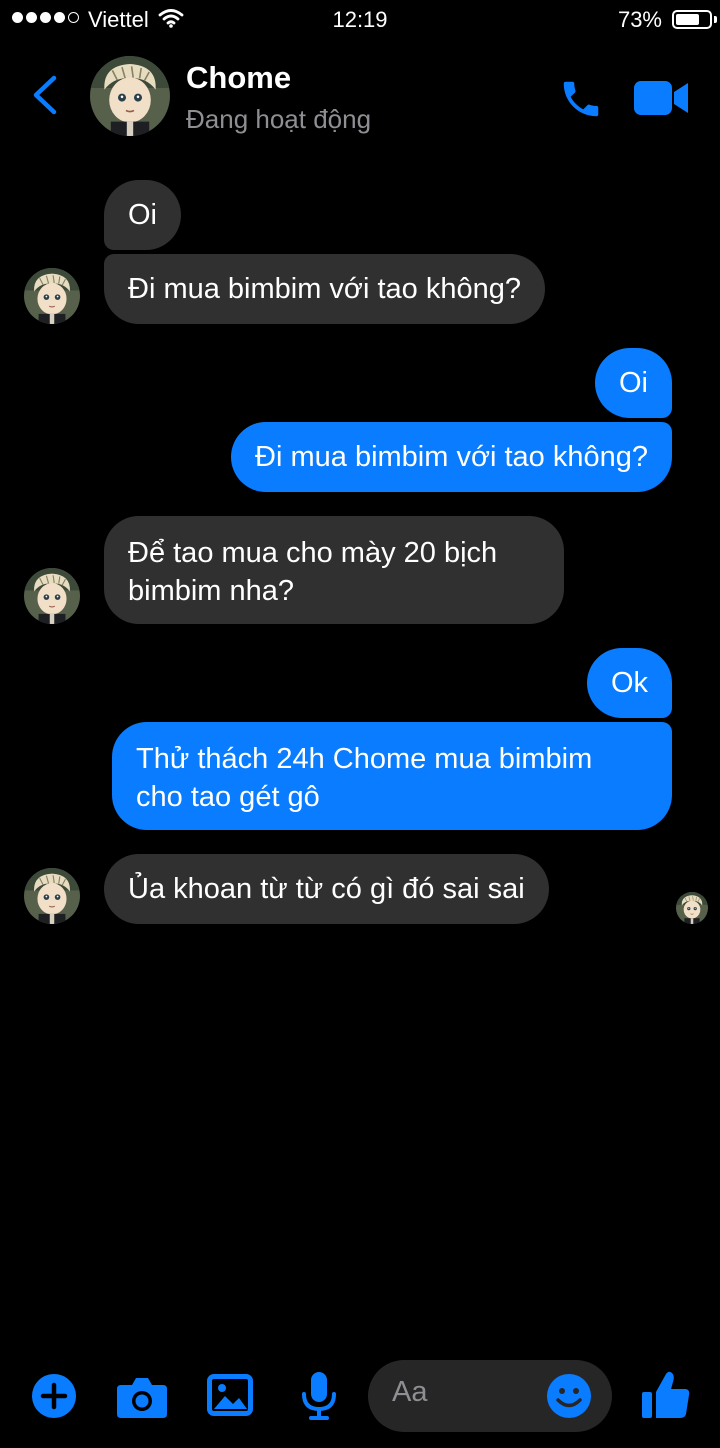 The image size is (720, 1448). What do you see at coordinates (360, 1399) in the screenshot?
I see `message-composer: Aa` at bounding box center [360, 1399].